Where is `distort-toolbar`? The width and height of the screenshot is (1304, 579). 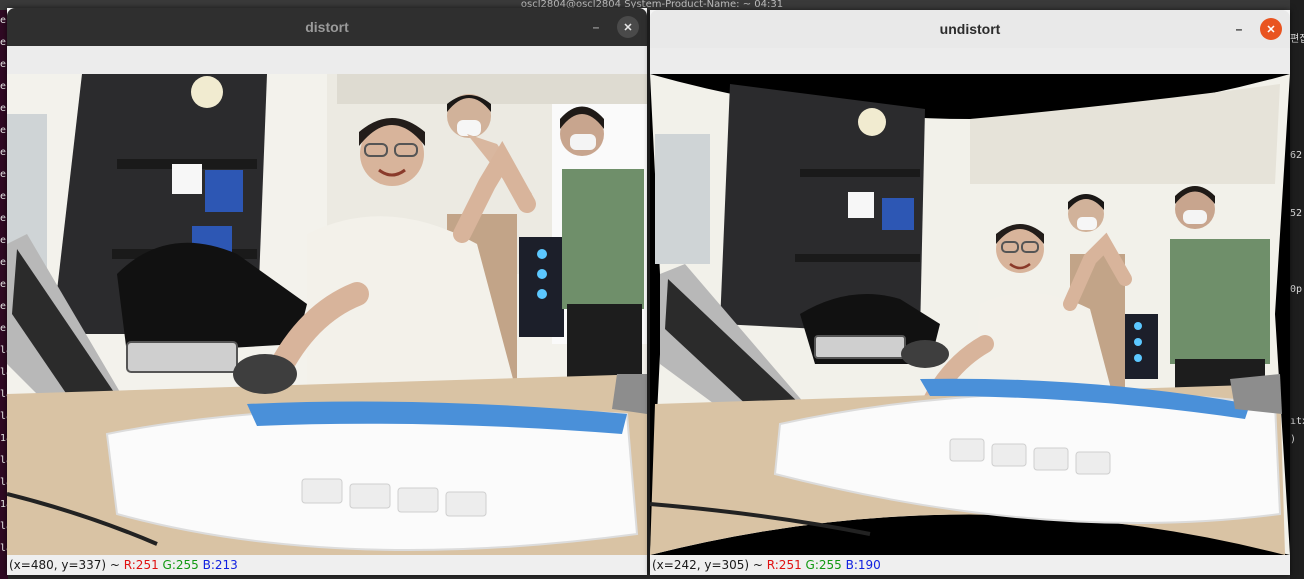 distort-toolbar is located at coordinates (327, 61).